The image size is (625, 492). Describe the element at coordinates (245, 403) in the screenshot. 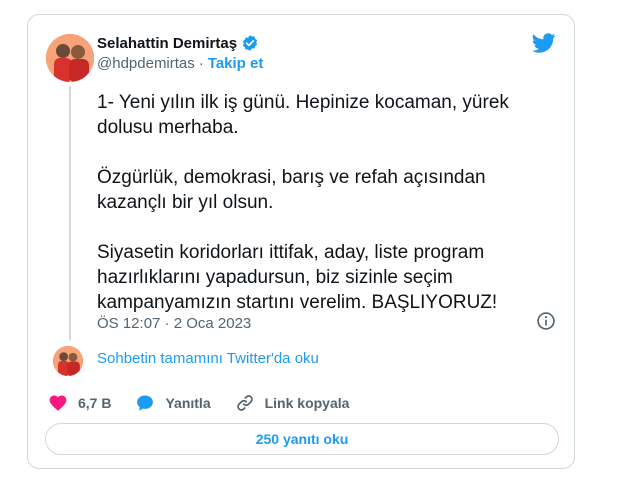

I see `link-icon` at that location.